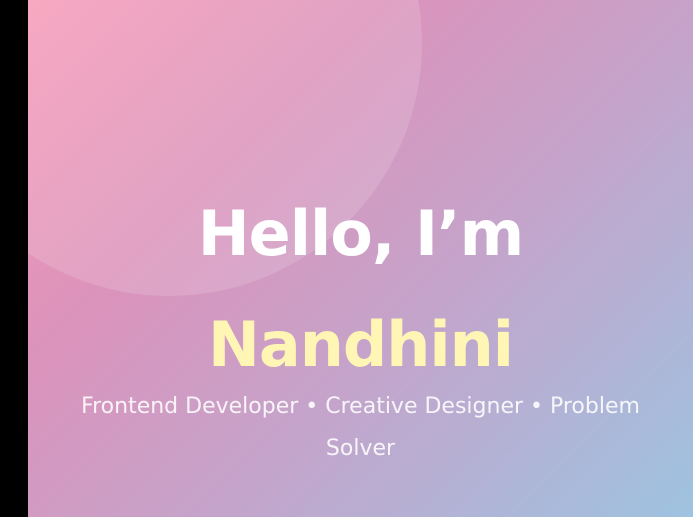  Describe the element at coordinates (360, 345) in the screenshot. I see `hero-name: Nandhini` at that location.